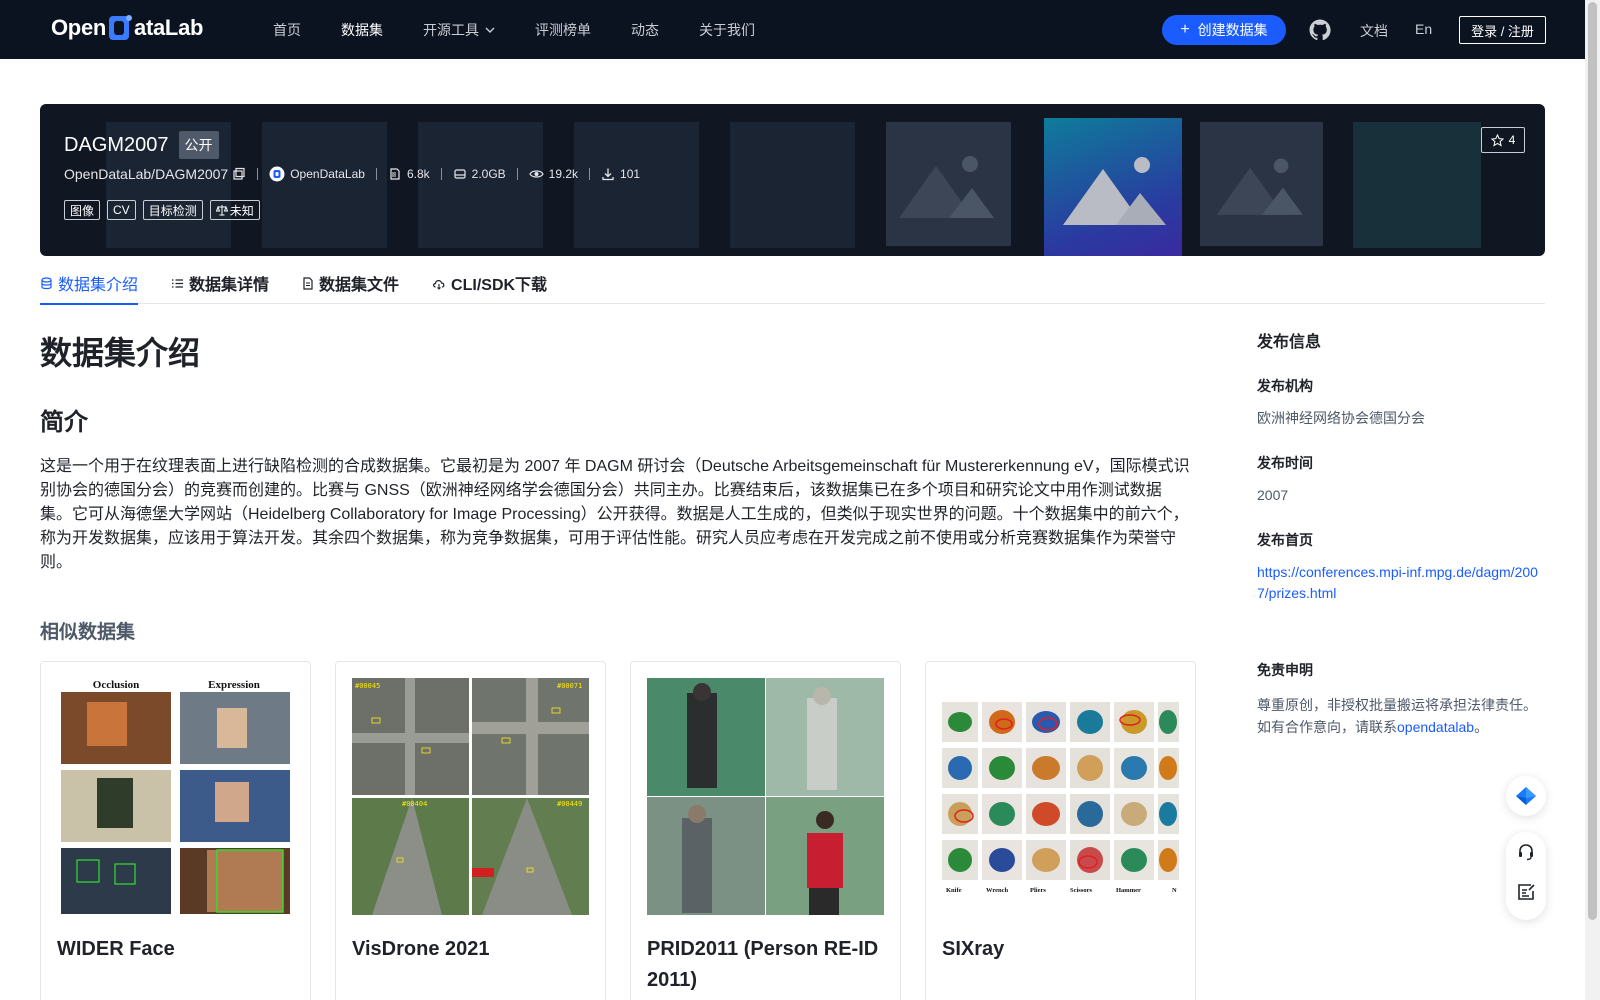 The width and height of the screenshot is (1600, 1000). What do you see at coordinates (1481, 727) in the screenshot?
I see `disclaimer-end: 。` at bounding box center [1481, 727].